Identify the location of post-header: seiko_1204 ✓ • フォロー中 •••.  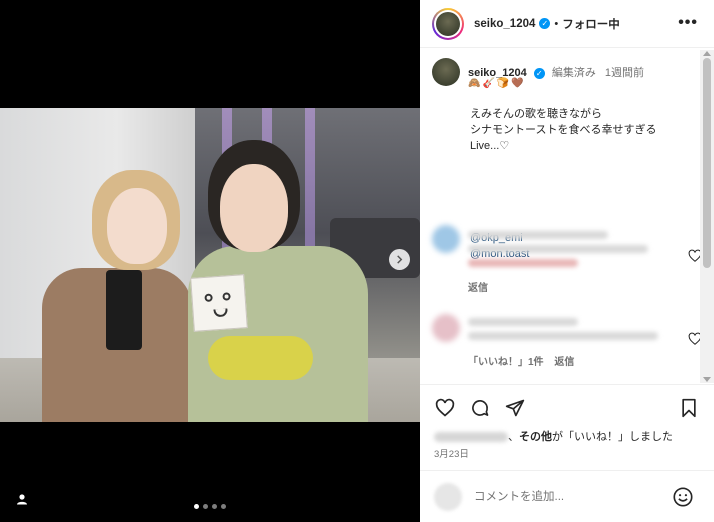
(567, 24).